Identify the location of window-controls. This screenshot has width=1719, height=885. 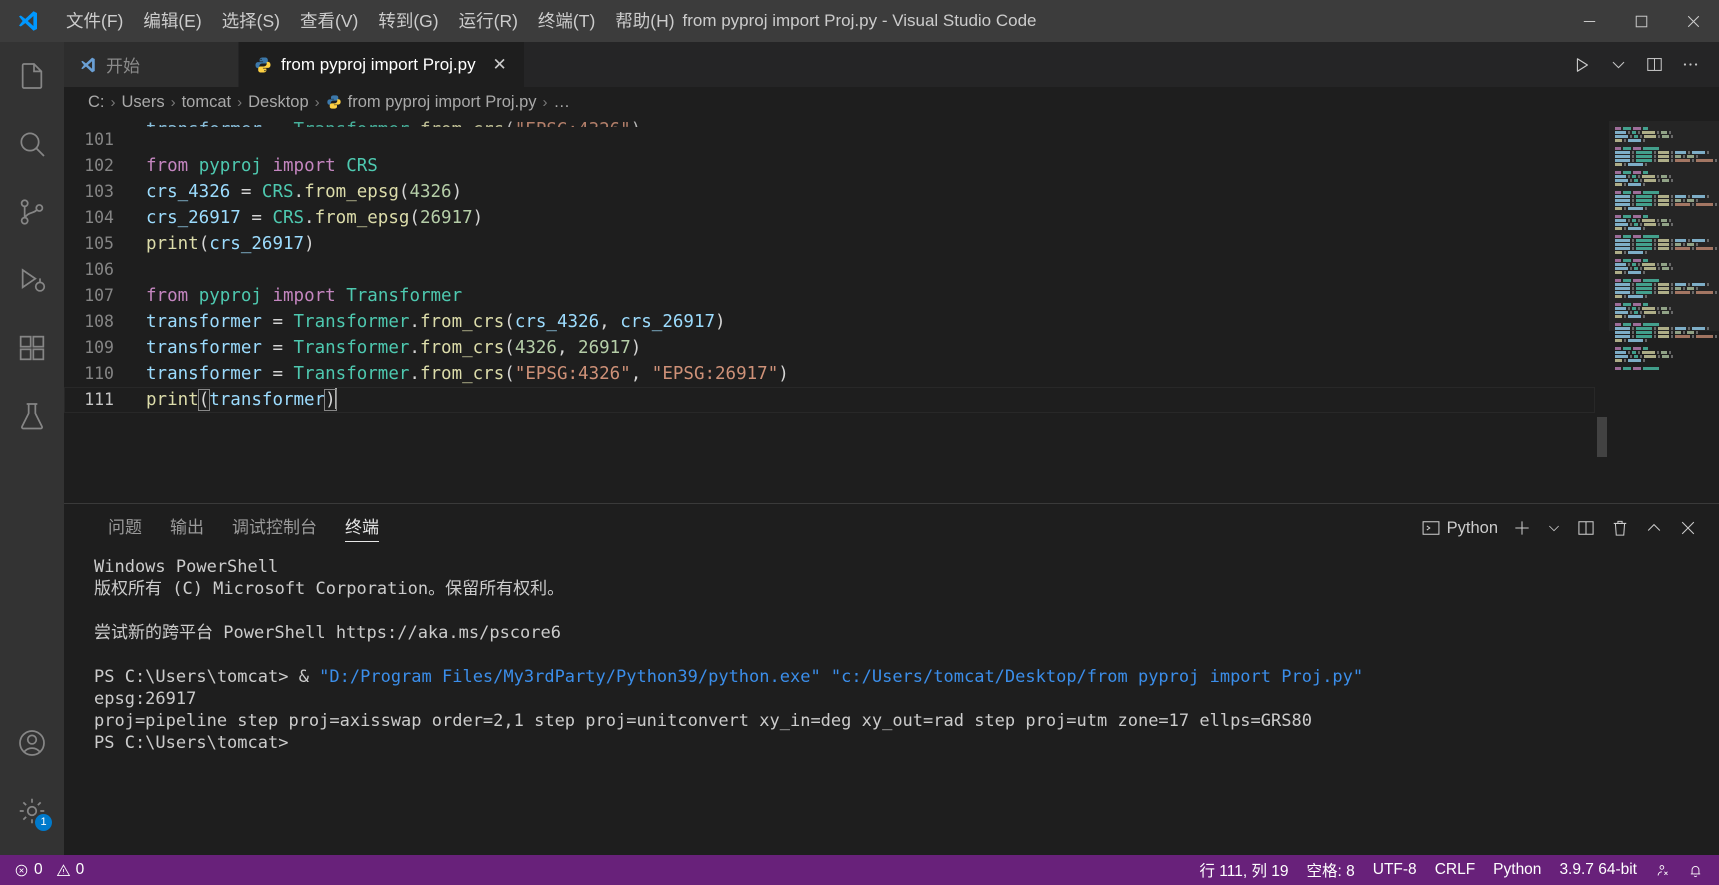
(1641, 21).